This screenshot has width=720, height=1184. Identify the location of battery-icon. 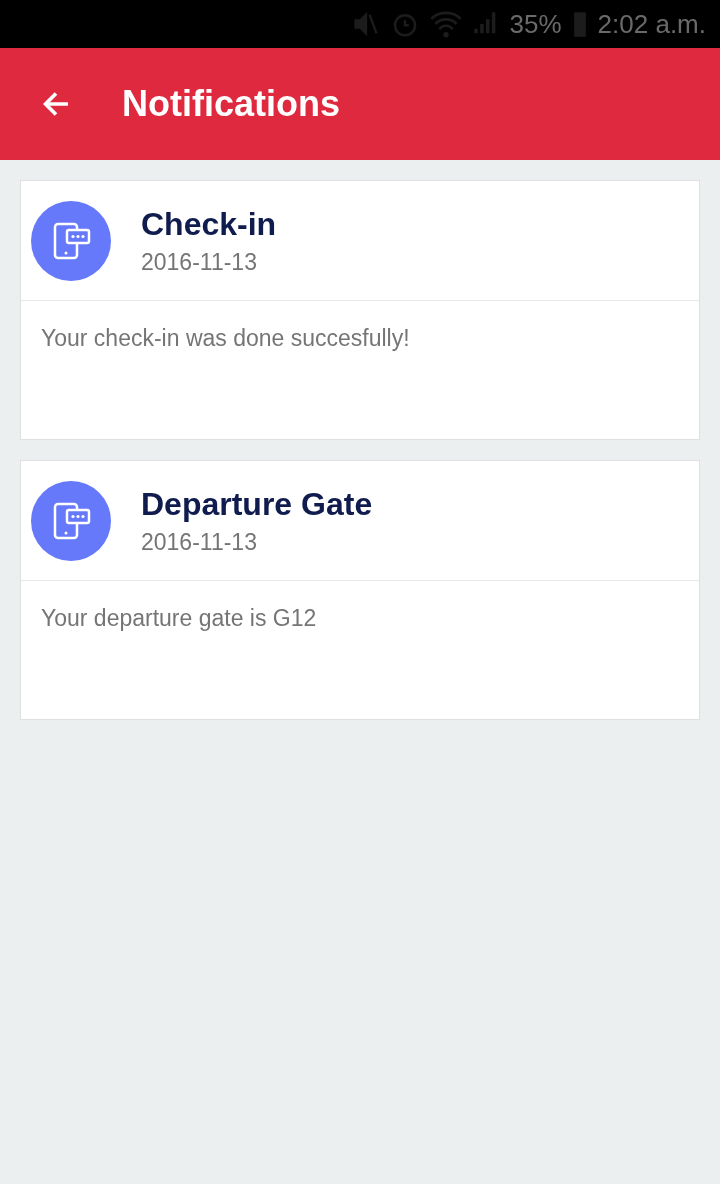
(579, 24).